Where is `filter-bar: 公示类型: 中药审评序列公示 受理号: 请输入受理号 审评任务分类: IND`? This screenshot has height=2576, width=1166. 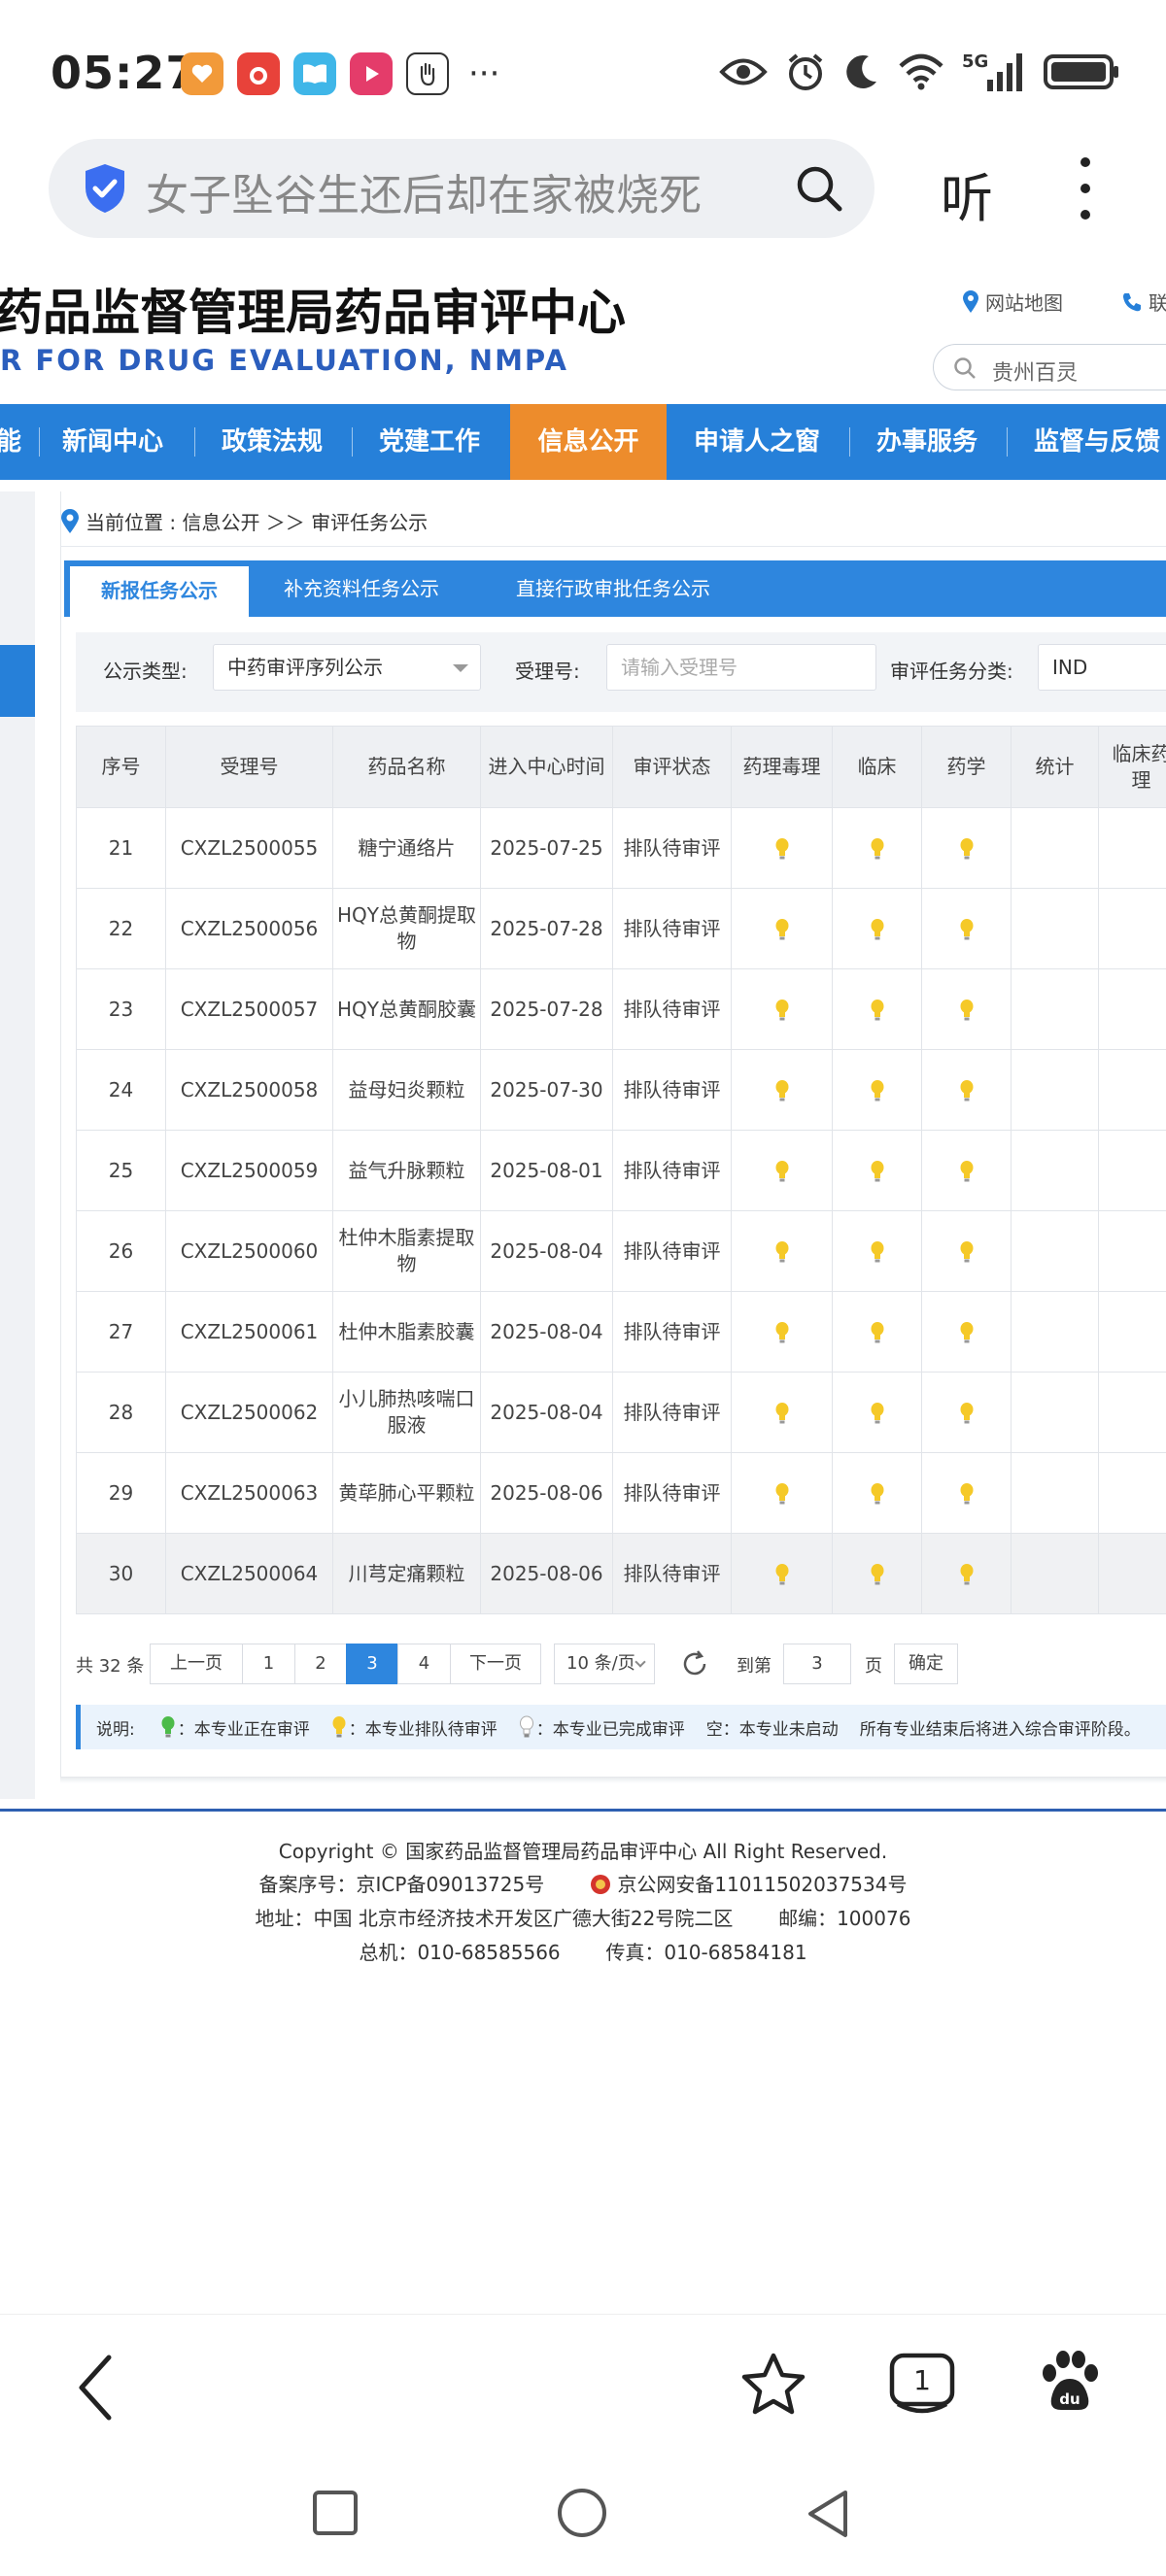 filter-bar: 公示类型: 中药审评序列公示 受理号: 请输入受理号 审评任务分类: IND is located at coordinates (621, 672).